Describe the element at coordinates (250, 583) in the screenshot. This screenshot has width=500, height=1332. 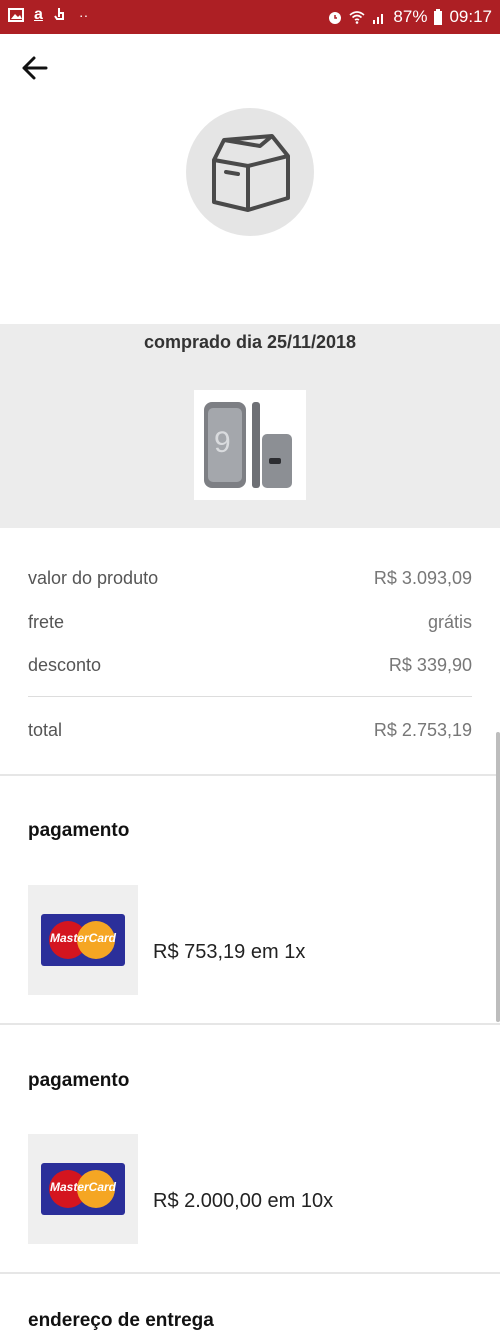
I see `summary-row-product: valor do produto R$ 3.093,09` at that location.